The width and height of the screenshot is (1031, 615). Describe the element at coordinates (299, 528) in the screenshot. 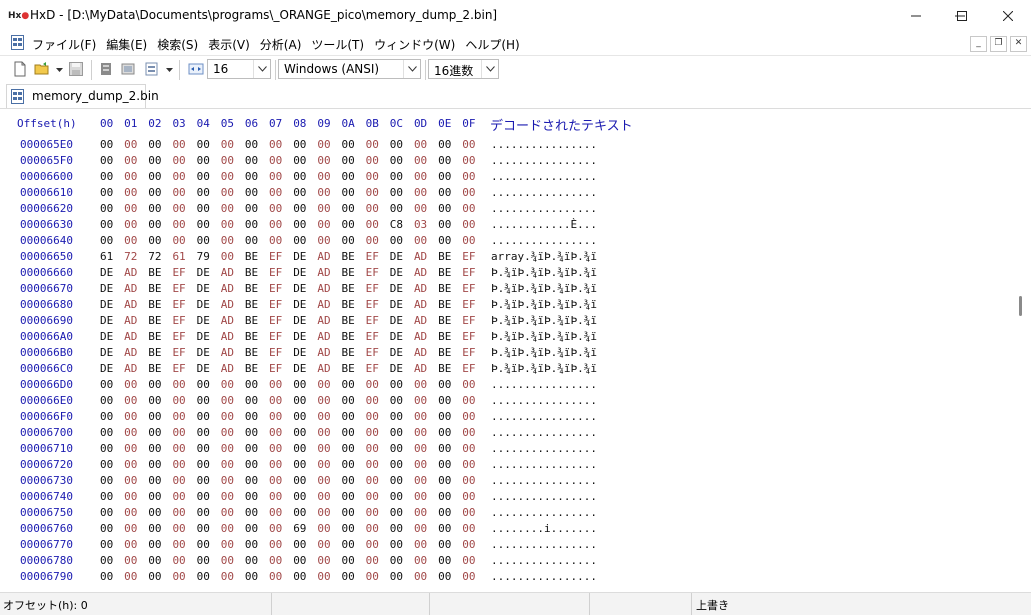

I see `hex-byte: 69` at that location.